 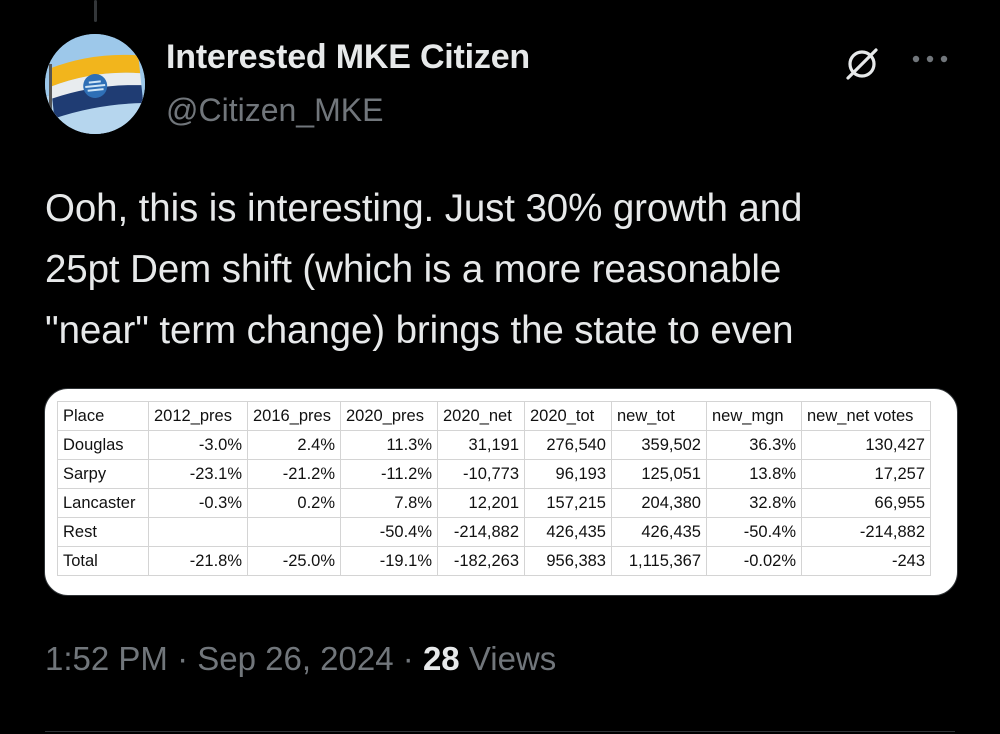 I want to click on table-cell: Total, so click(x=103, y=561).